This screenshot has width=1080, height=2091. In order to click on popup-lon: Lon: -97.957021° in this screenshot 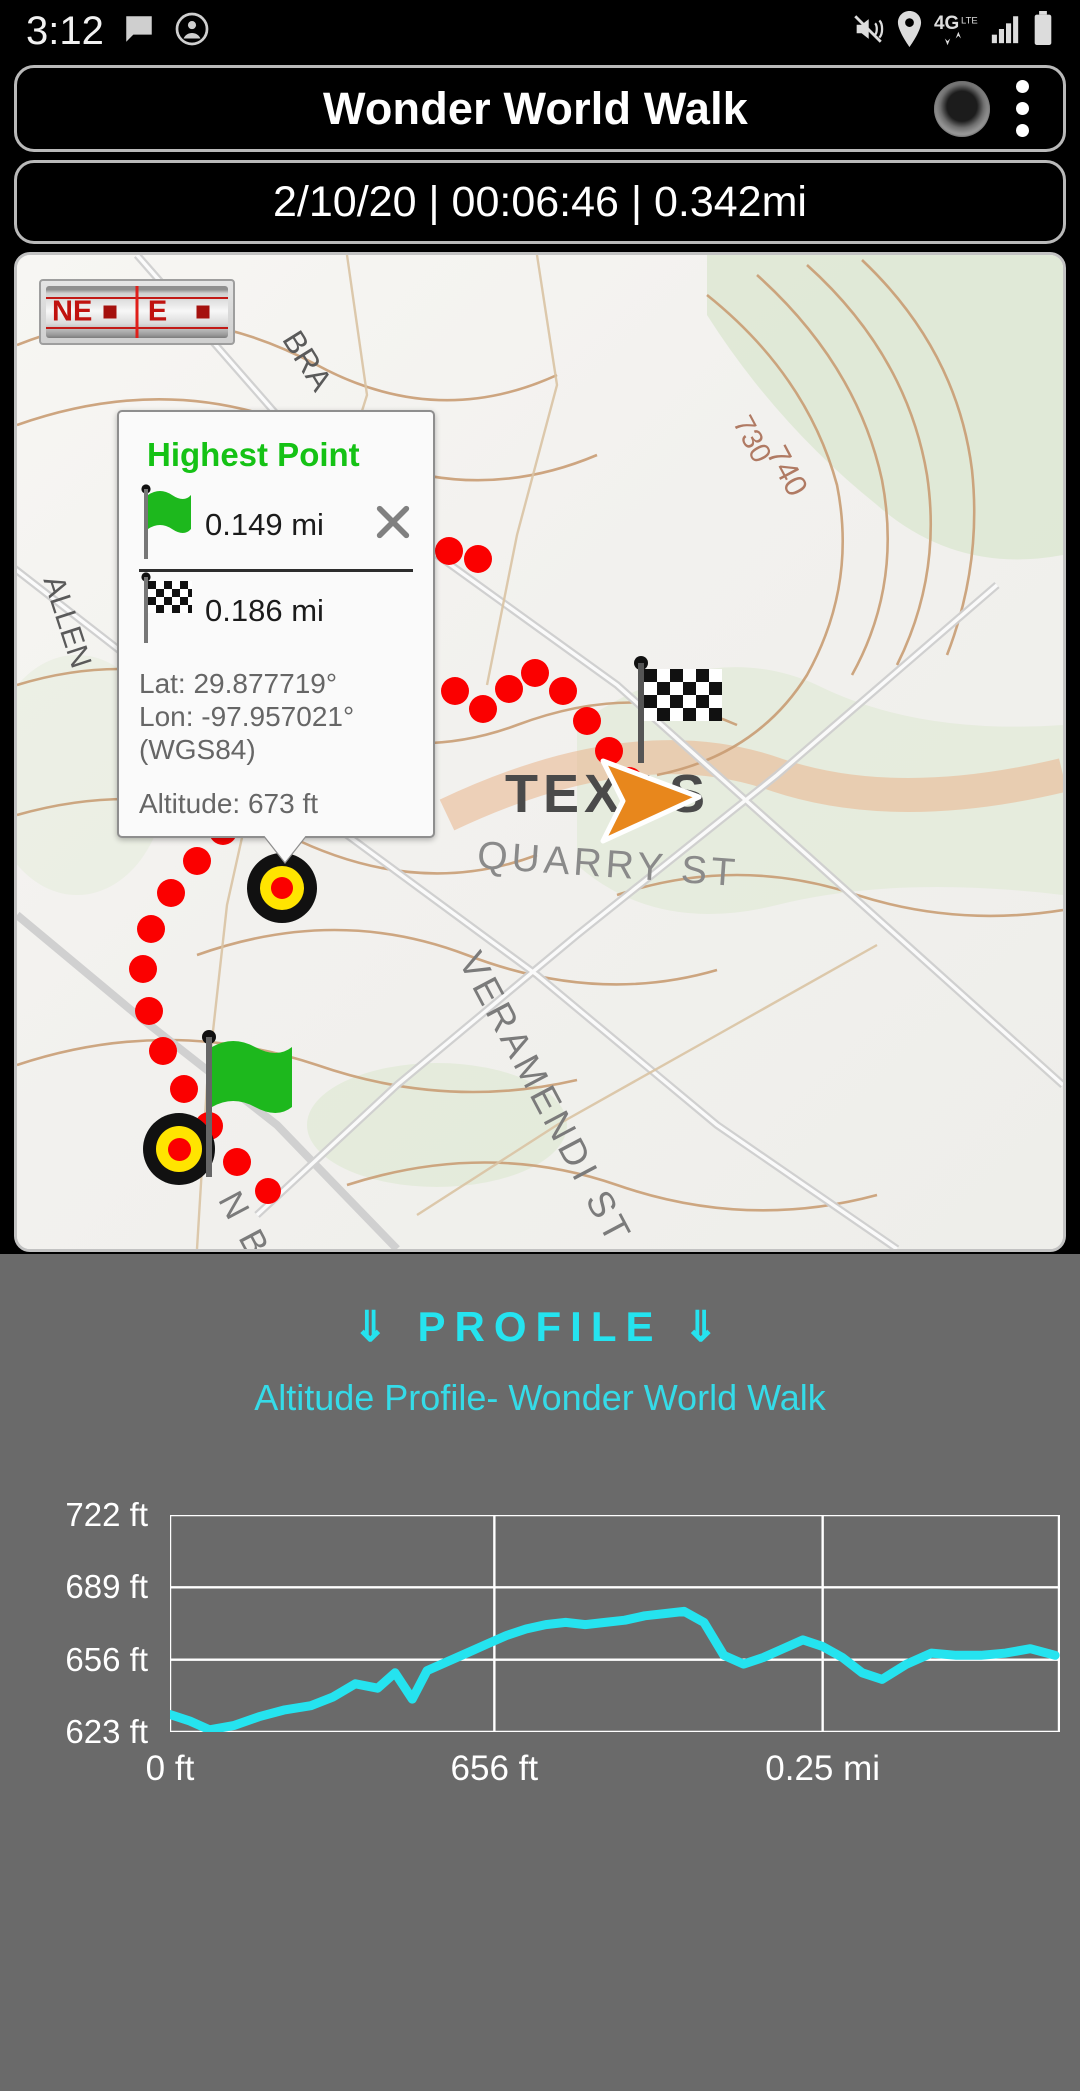, I will do `click(247, 717)`.